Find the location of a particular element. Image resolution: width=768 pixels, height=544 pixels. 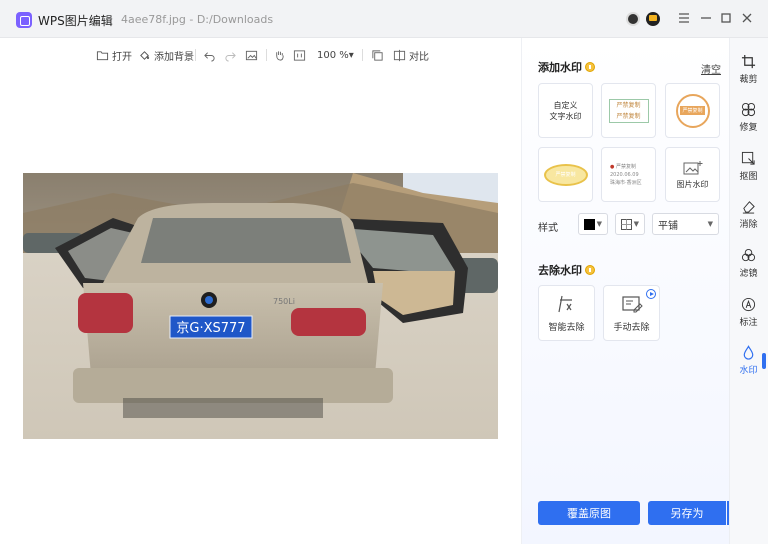

add-background-button: 添加背景 is located at coordinates (166, 55).